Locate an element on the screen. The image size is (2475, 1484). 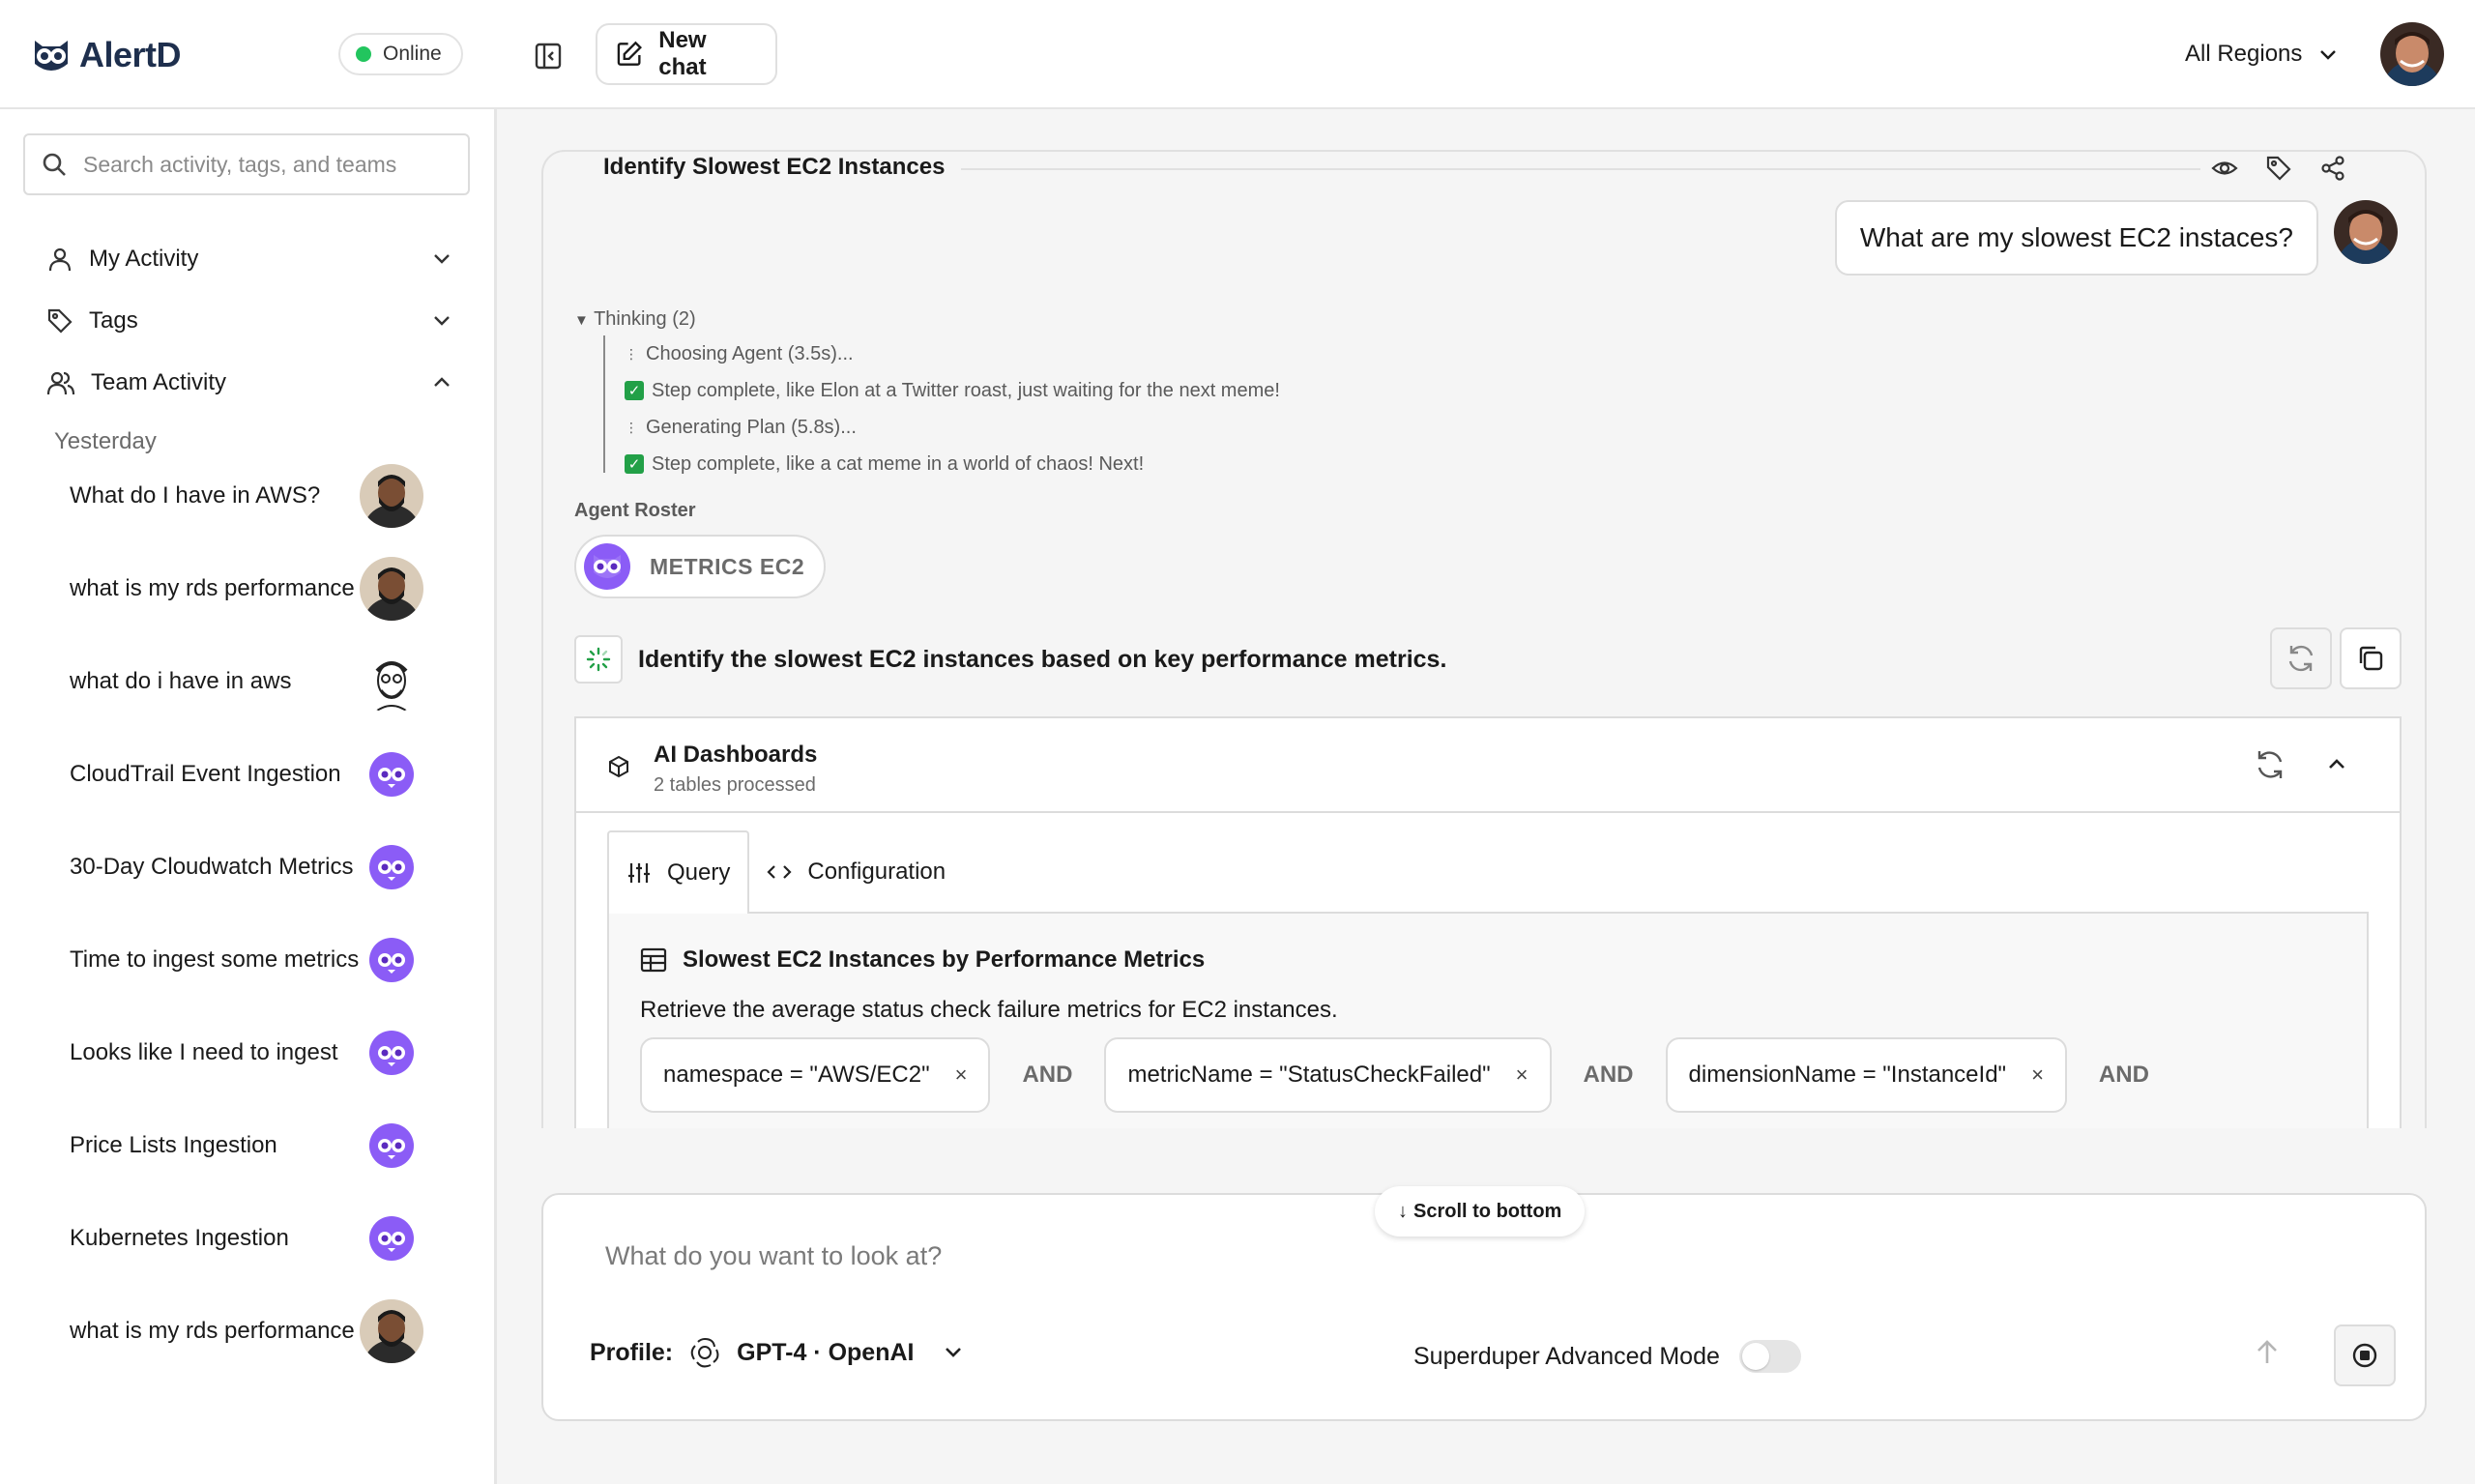
activity-item: Time to ingest some metrics is located at coordinates (248, 960).